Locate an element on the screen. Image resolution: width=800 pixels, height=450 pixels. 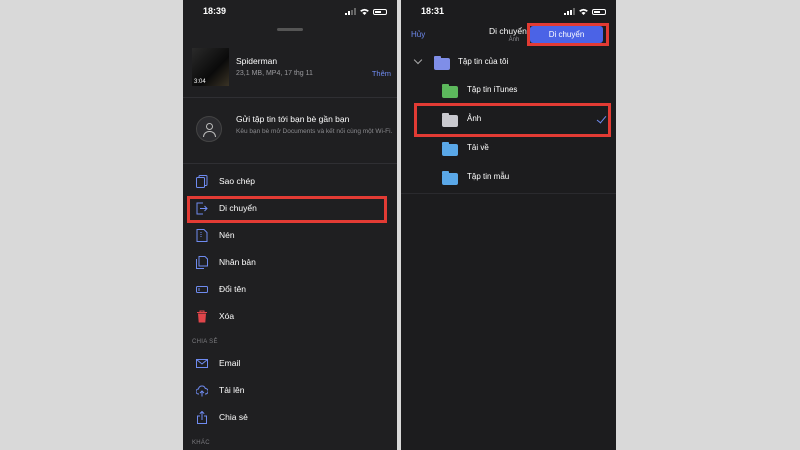
action-upload: Tải lên is located at coordinates (290, 391).